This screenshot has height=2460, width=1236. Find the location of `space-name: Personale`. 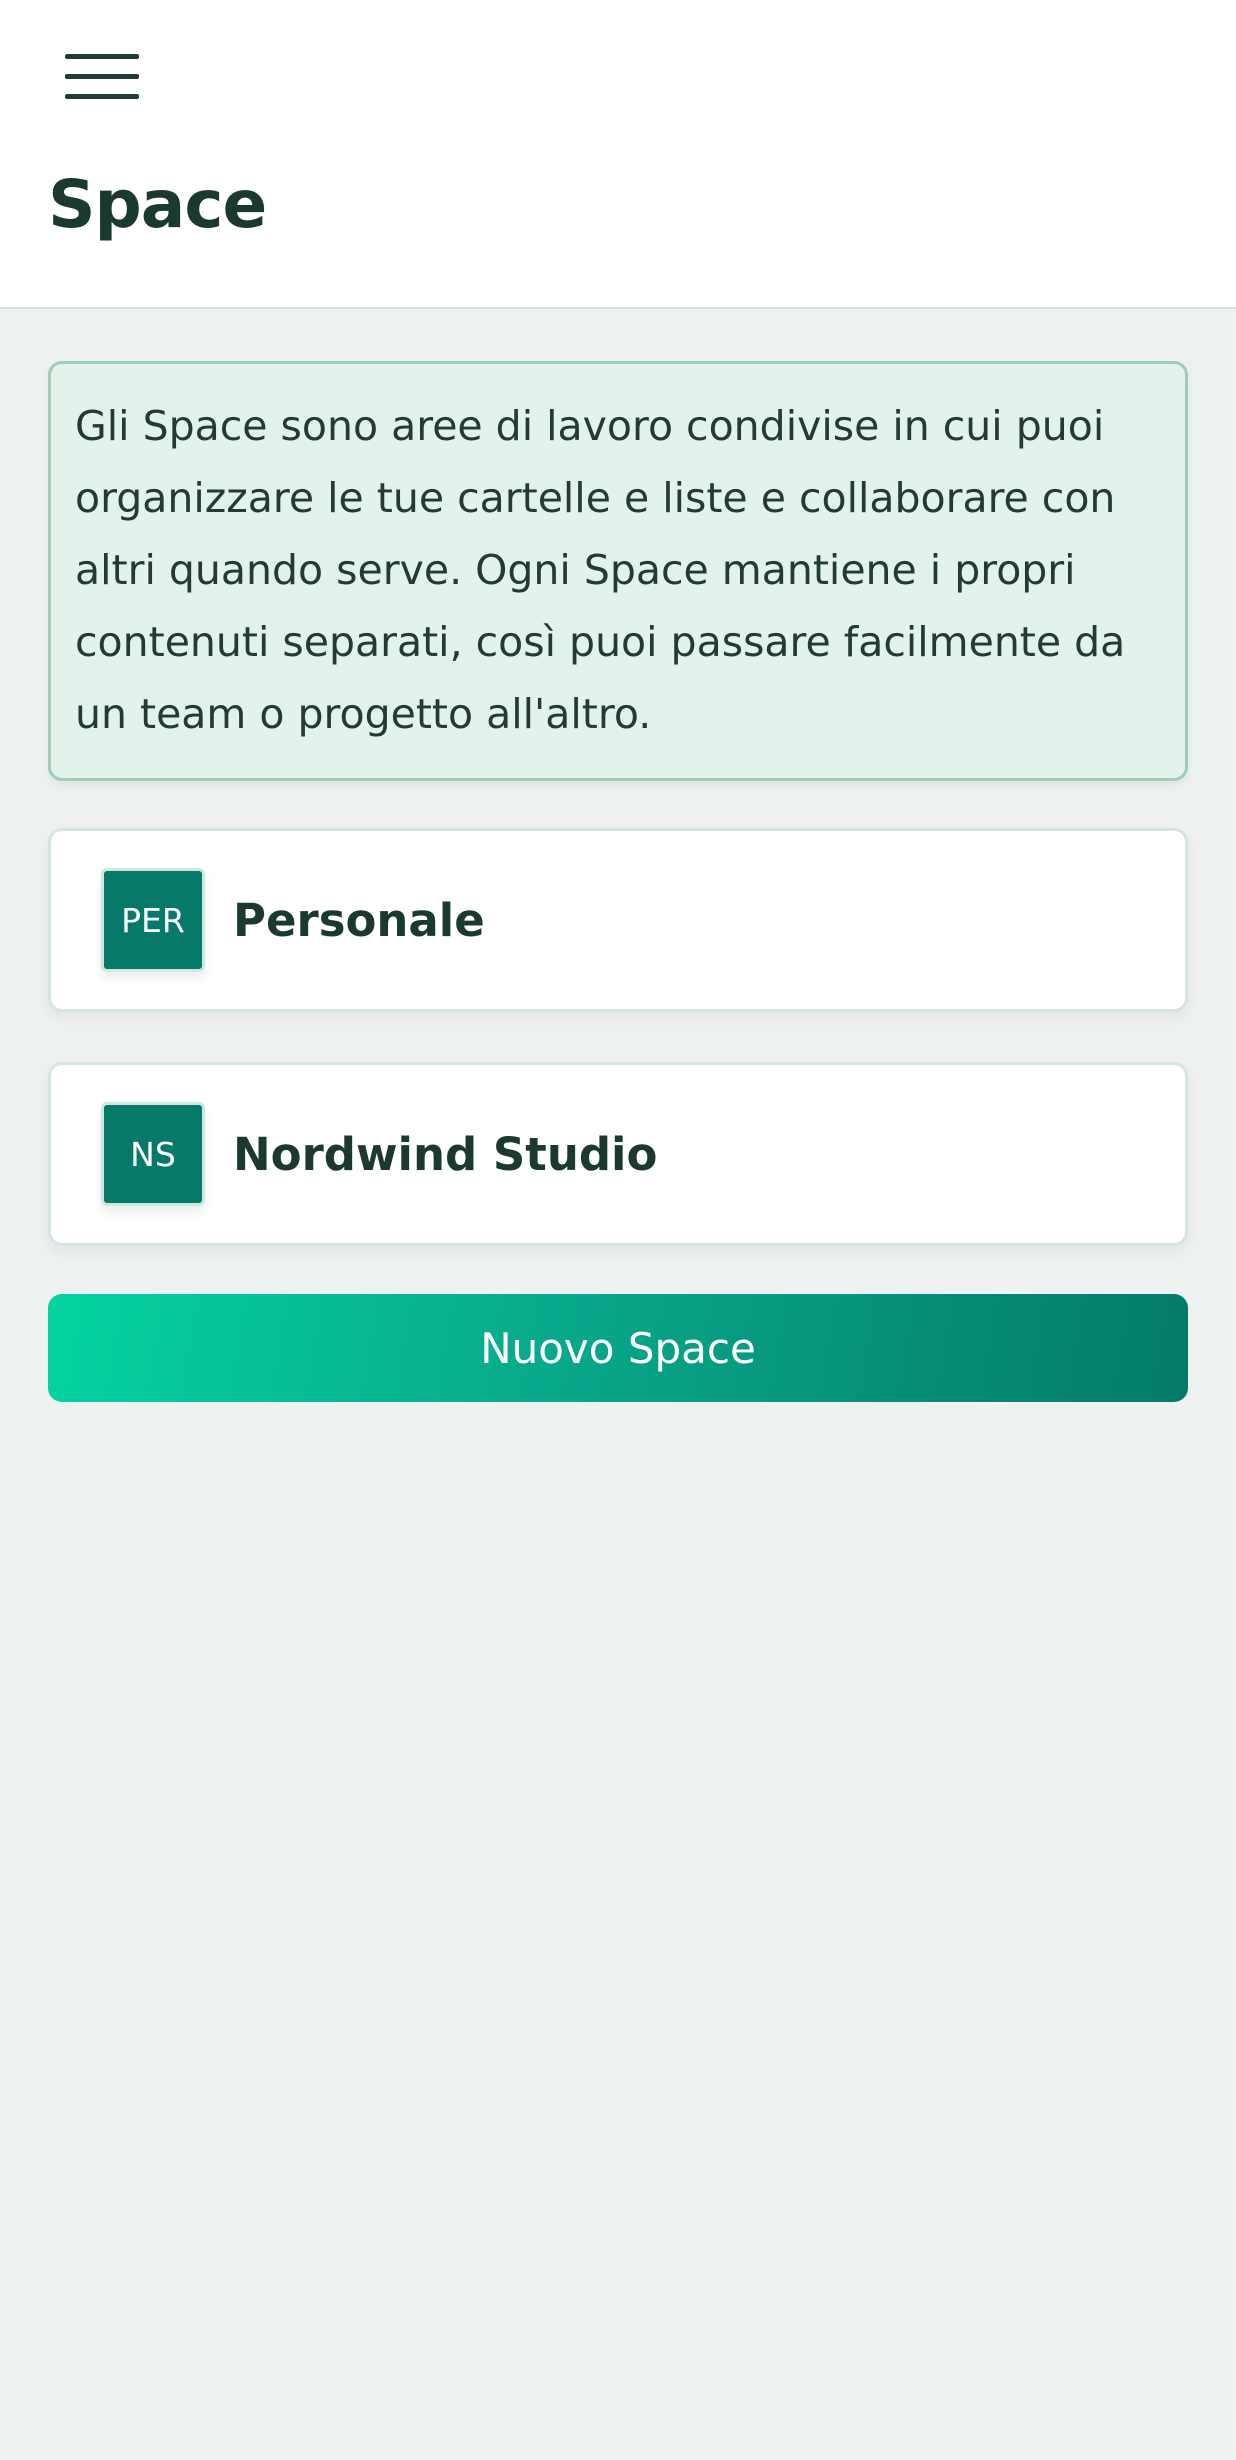

space-name: Personale is located at coordinates (359, 920).